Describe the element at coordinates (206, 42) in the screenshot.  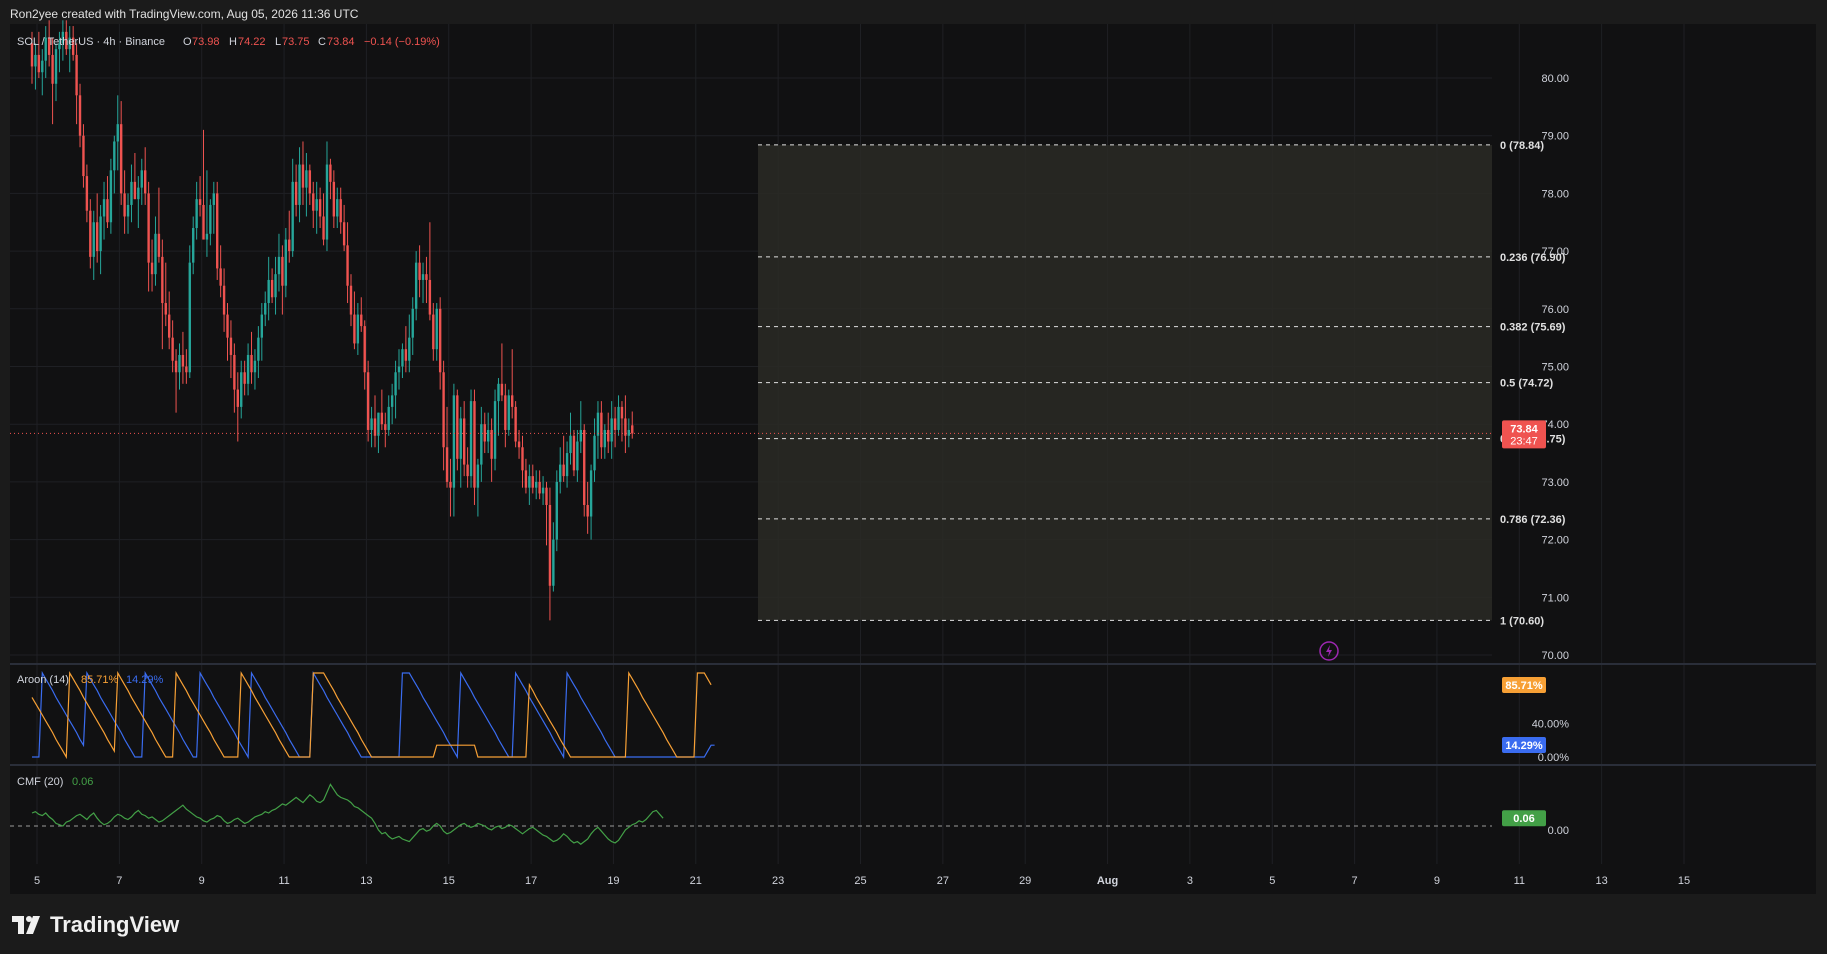
I see `open-value: 73.98` at that location.